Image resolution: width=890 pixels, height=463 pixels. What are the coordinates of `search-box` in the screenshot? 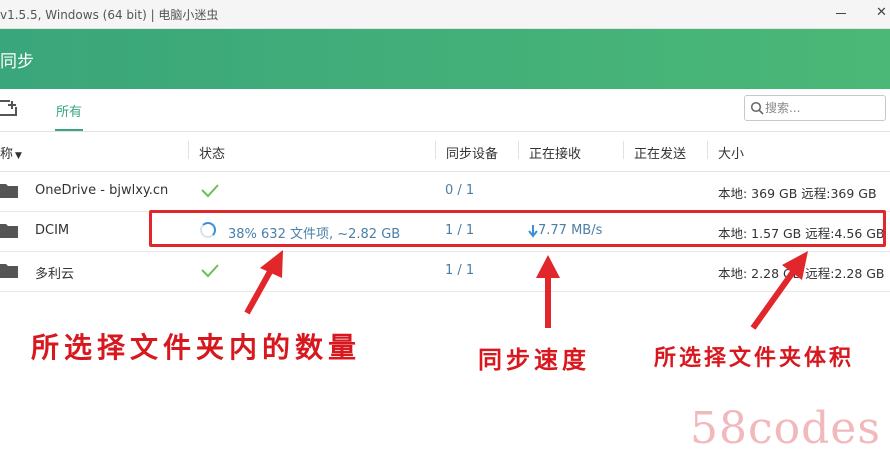 It's located at (815, 108).